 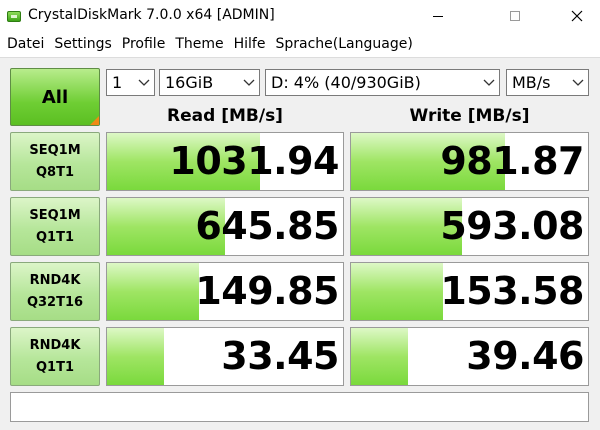 What do you see at coordinates (25, 44) in the screenshot?
I see `menu-datei: Datei` at bounding box center [25, 44].